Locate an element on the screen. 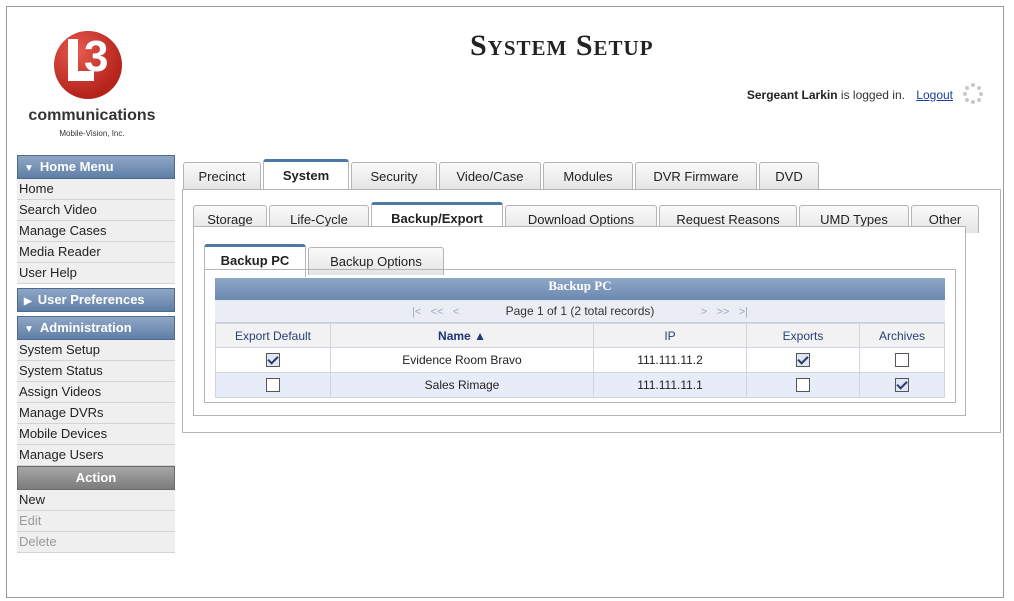 The width and height of the screenshot is (1014, 601). sidebar-item-manage-users: Manage Users is located at coordinates (96, 455).